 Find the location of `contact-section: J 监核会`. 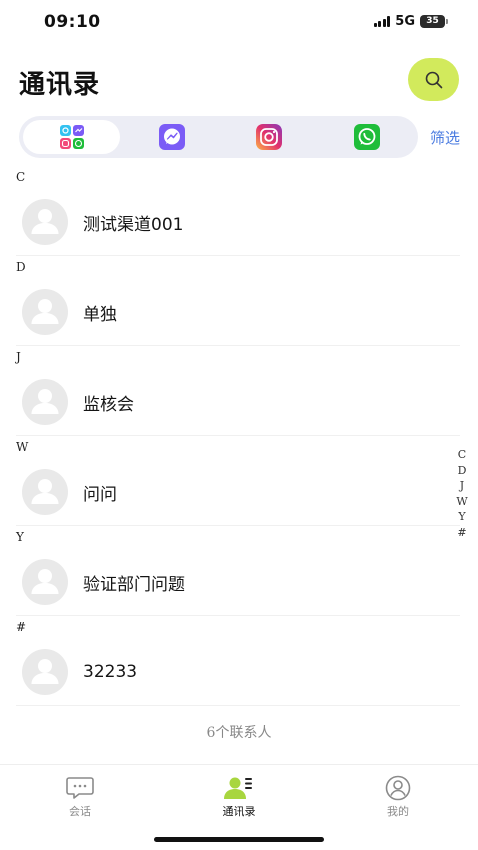

contact-section: J 监核会 is located at coordinates (239, 391).